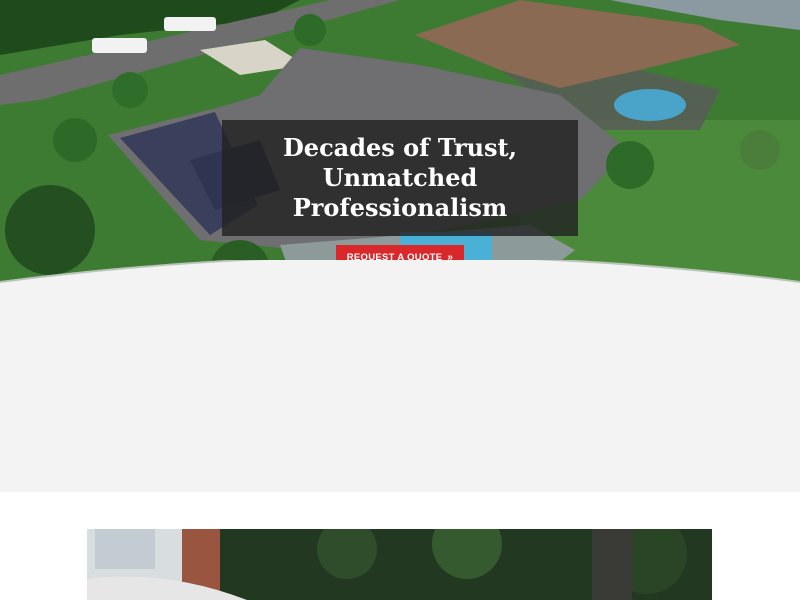 The image size is (800, 600). Describe the element at coordinates (399, 147) in the screenshot. I see `hero-headline-line-1: Decades of Trust,` at that location.